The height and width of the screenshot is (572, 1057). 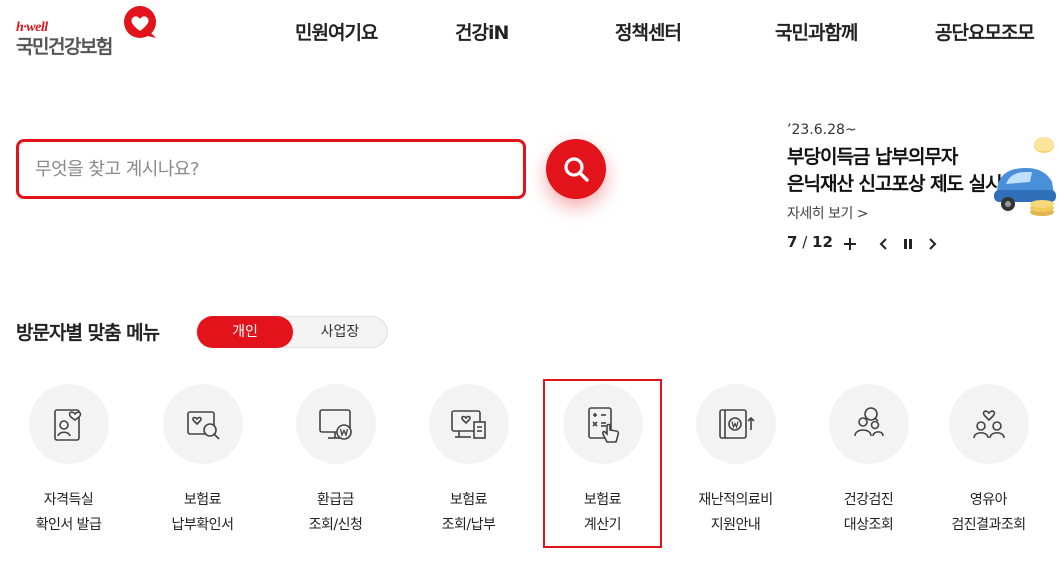 What do you see at coordinates (868, 500) in the screenshot?
I see `menu-label-line1: 건강검진` at bounding box center [868, 500].